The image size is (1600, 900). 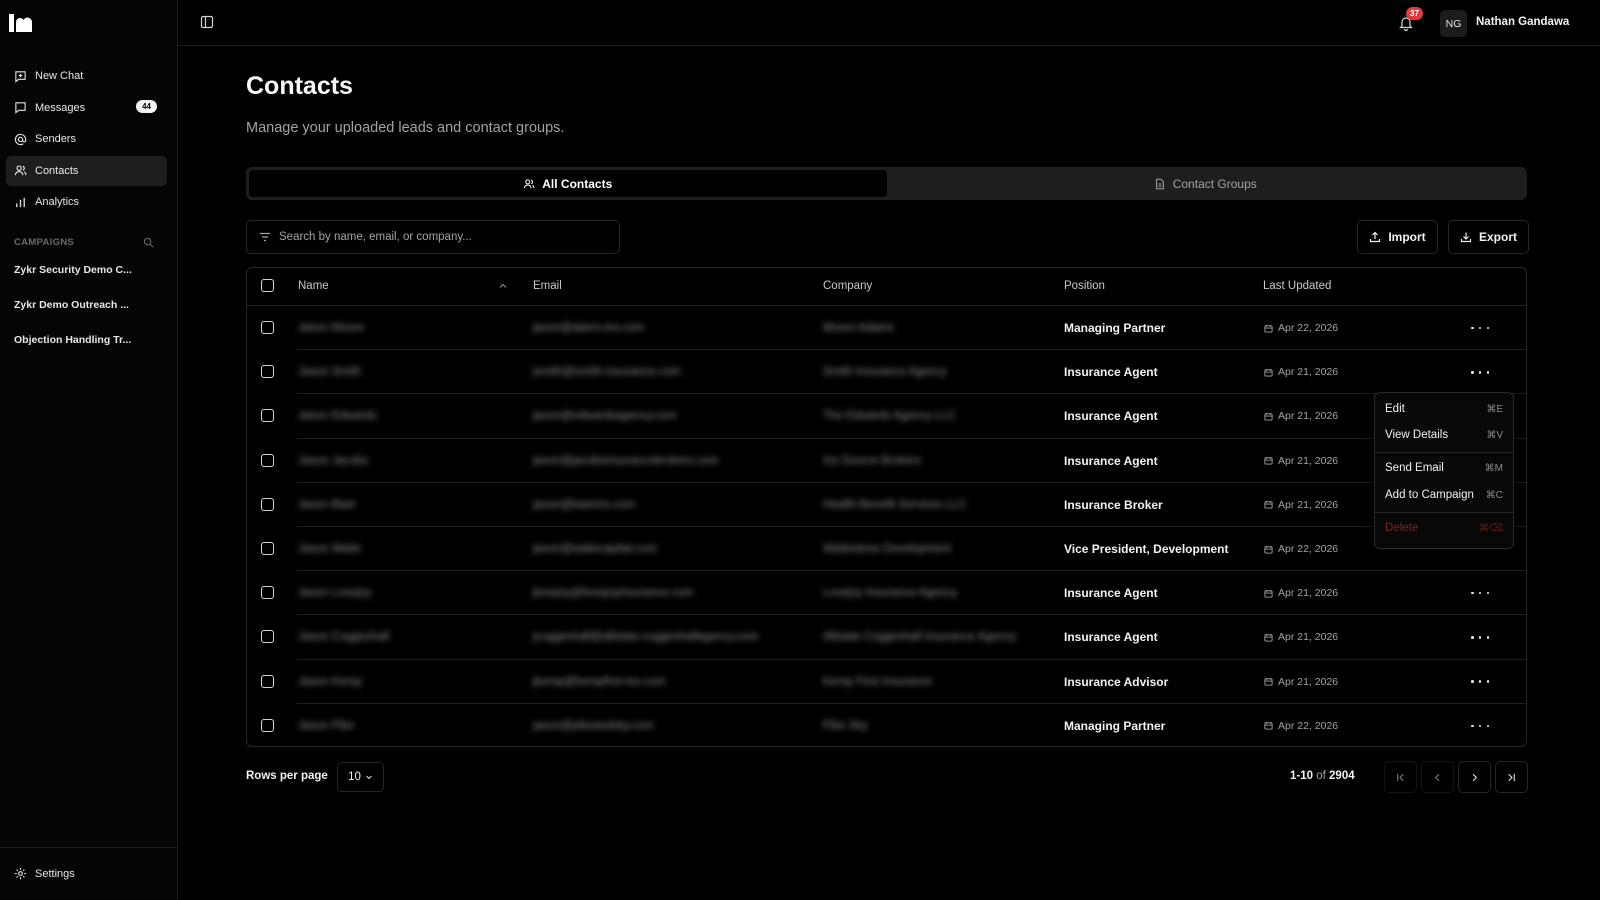 I want to click on menu-item-send-email: Send Email ⌘M, so click(x=1444, y=468).